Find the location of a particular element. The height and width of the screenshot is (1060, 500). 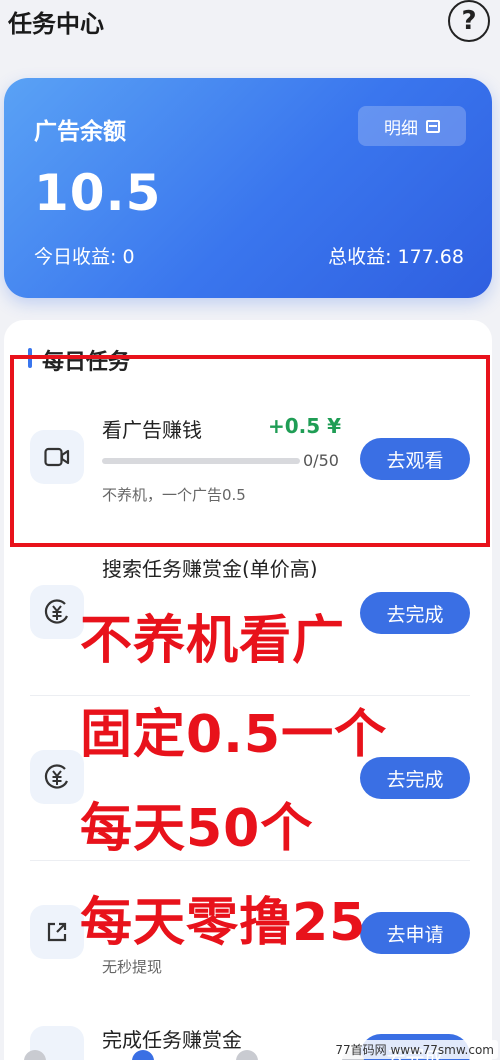

today-earnings: 今日收益: 0 is located at coordinates (84, 257).